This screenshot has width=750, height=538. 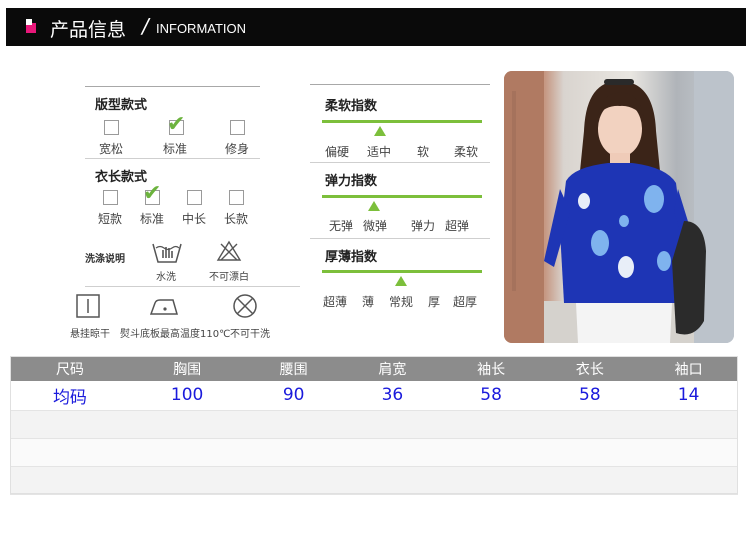 What do you see at coordinates (491, 396) in the screenshot?
I see `table-cell-sleeve-length: 58` at bounding box center [491, 396].